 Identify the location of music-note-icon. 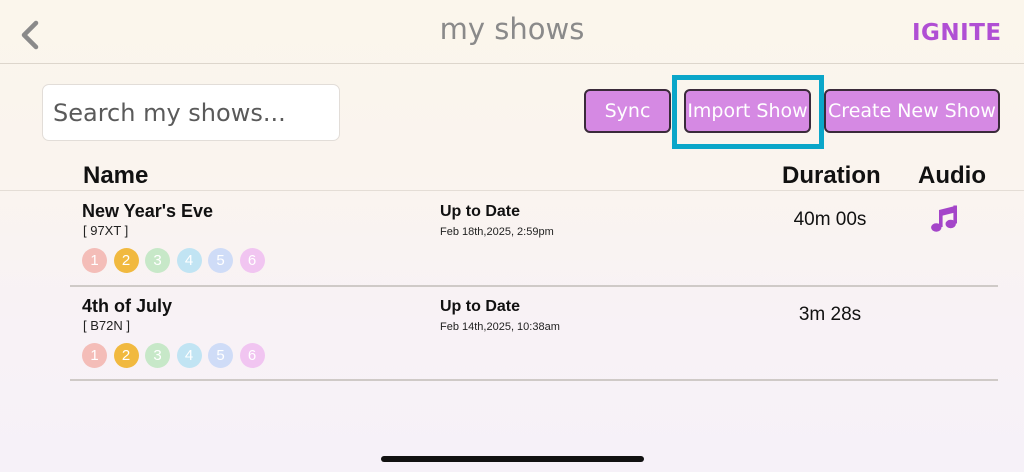
(945, 221).